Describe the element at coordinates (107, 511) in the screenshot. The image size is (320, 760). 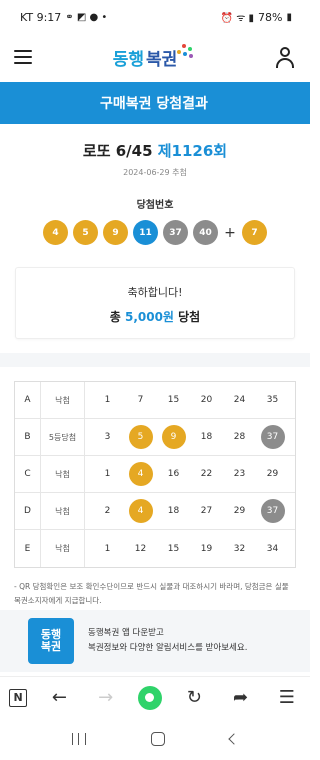
I see `game-number: 2` at that location.